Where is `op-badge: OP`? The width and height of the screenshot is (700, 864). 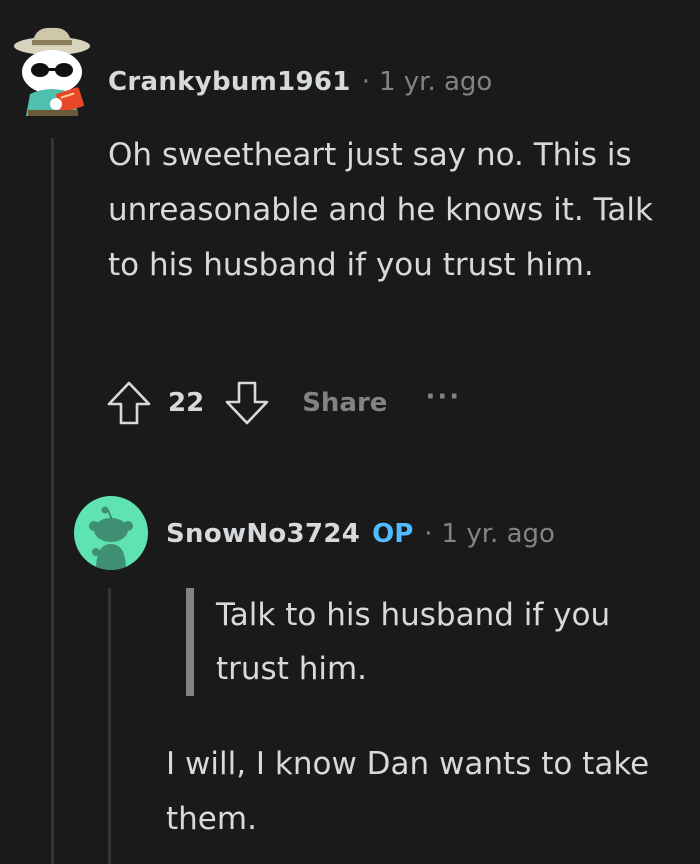 op-badge: OP is located at coordinates (393, 534).